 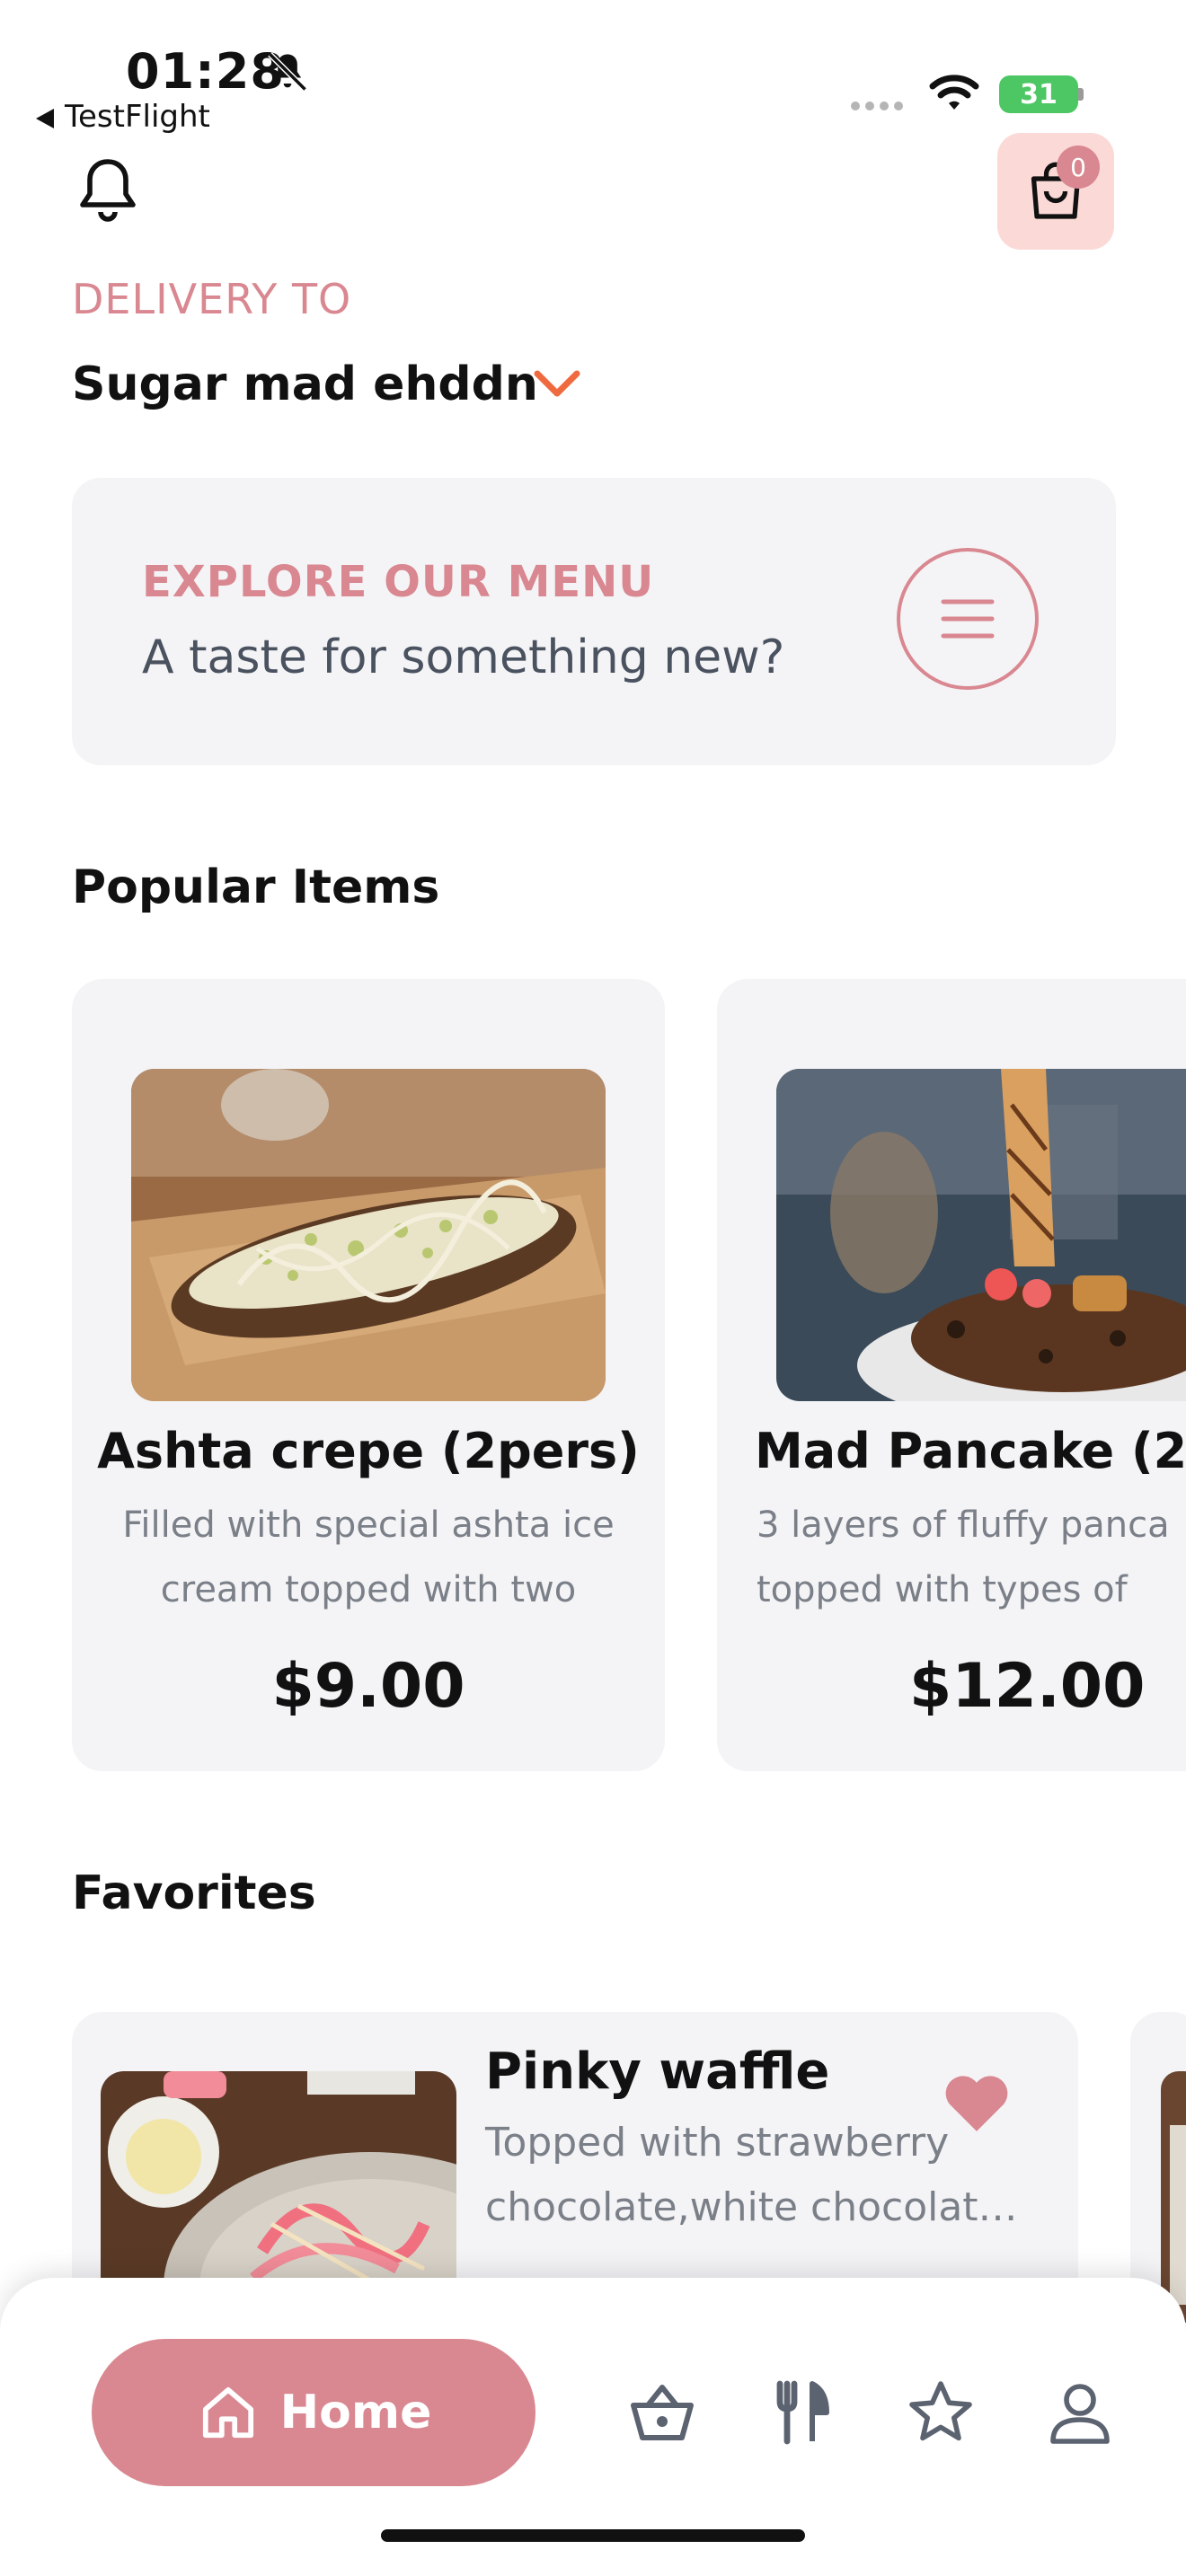 What do you see at coordinates (463, 657) in the screenshot?
I see `explore-subtitle: A taste for something new?` at bounding box center [463, 657].